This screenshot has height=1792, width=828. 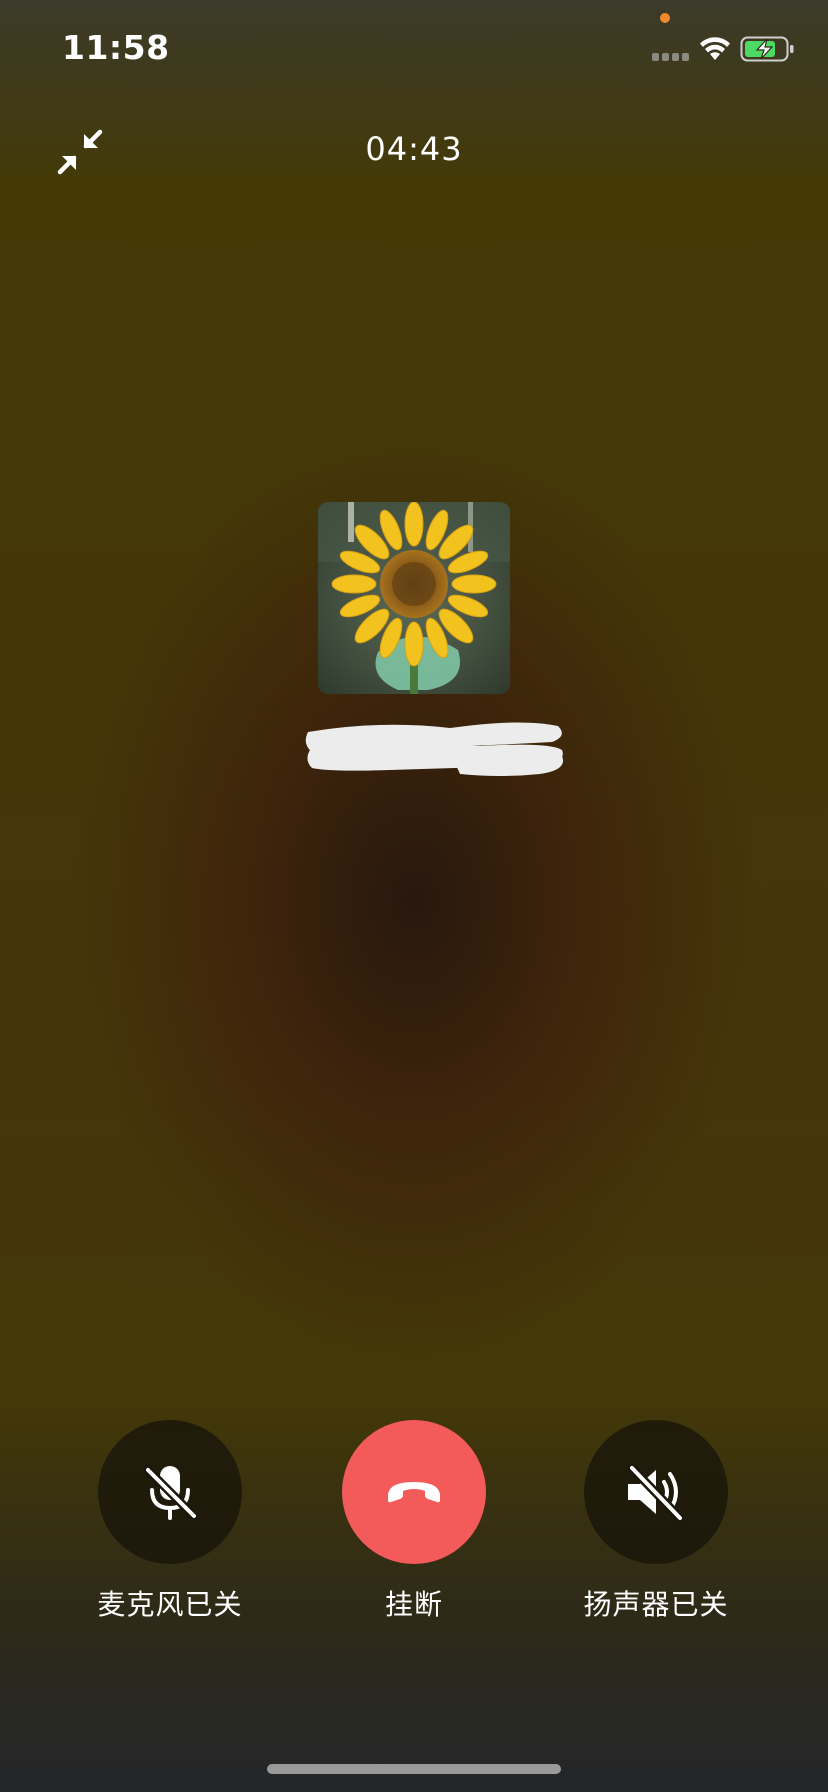 I want to click on speaker-muted-icon, so click(x=656, y=1493).